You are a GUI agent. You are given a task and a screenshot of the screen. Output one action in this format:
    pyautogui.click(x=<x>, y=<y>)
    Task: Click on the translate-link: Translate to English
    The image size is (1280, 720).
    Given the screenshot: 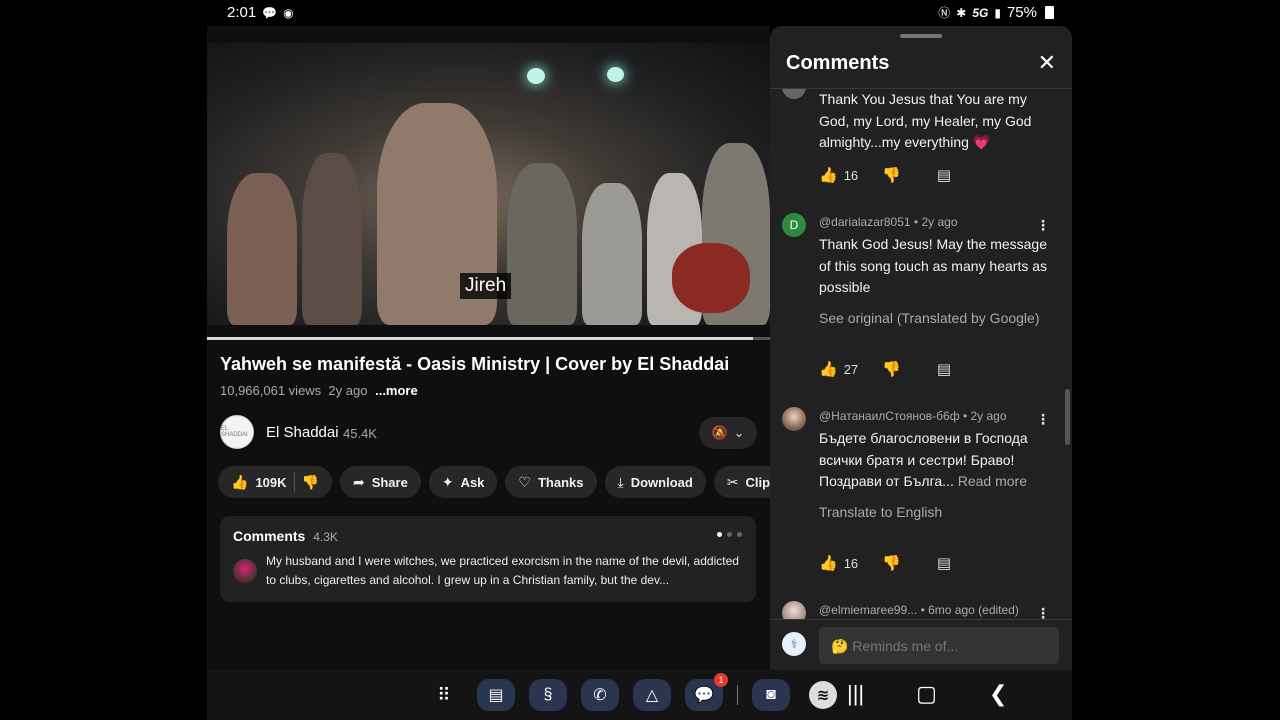 What is the action you would take?
    pyautogui.click(x=880, y=512)
    